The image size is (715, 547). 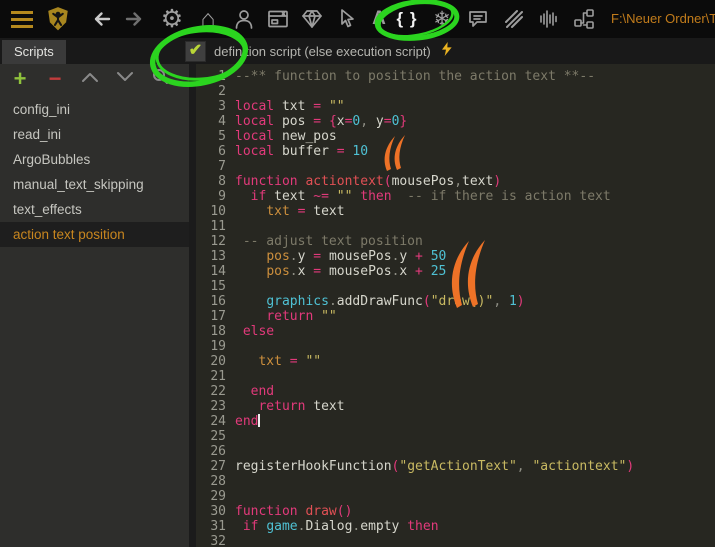 I want to click on line-number: 21, so click(x=218, y=376).